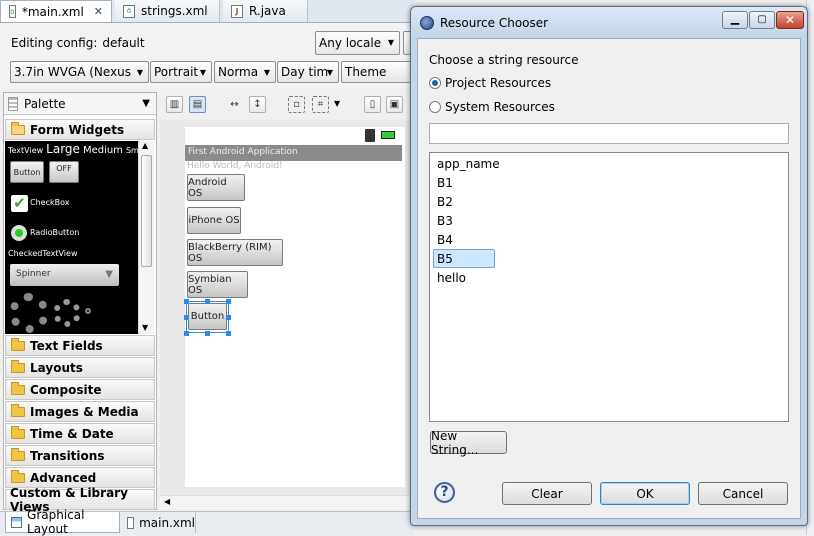 The width and height of the screenshot is (814, 536). I want to click on xml-file-icon: ō, so click(12, 11).